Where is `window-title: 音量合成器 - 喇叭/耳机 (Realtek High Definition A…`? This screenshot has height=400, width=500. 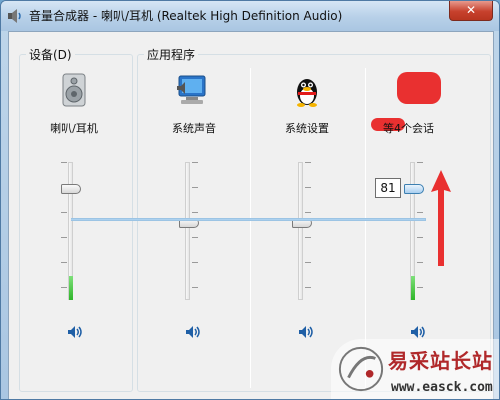 window-title: 音量合成器 - 喇叭/耳机 (Realtek High Definition A… is located at coordinates (186, 16).